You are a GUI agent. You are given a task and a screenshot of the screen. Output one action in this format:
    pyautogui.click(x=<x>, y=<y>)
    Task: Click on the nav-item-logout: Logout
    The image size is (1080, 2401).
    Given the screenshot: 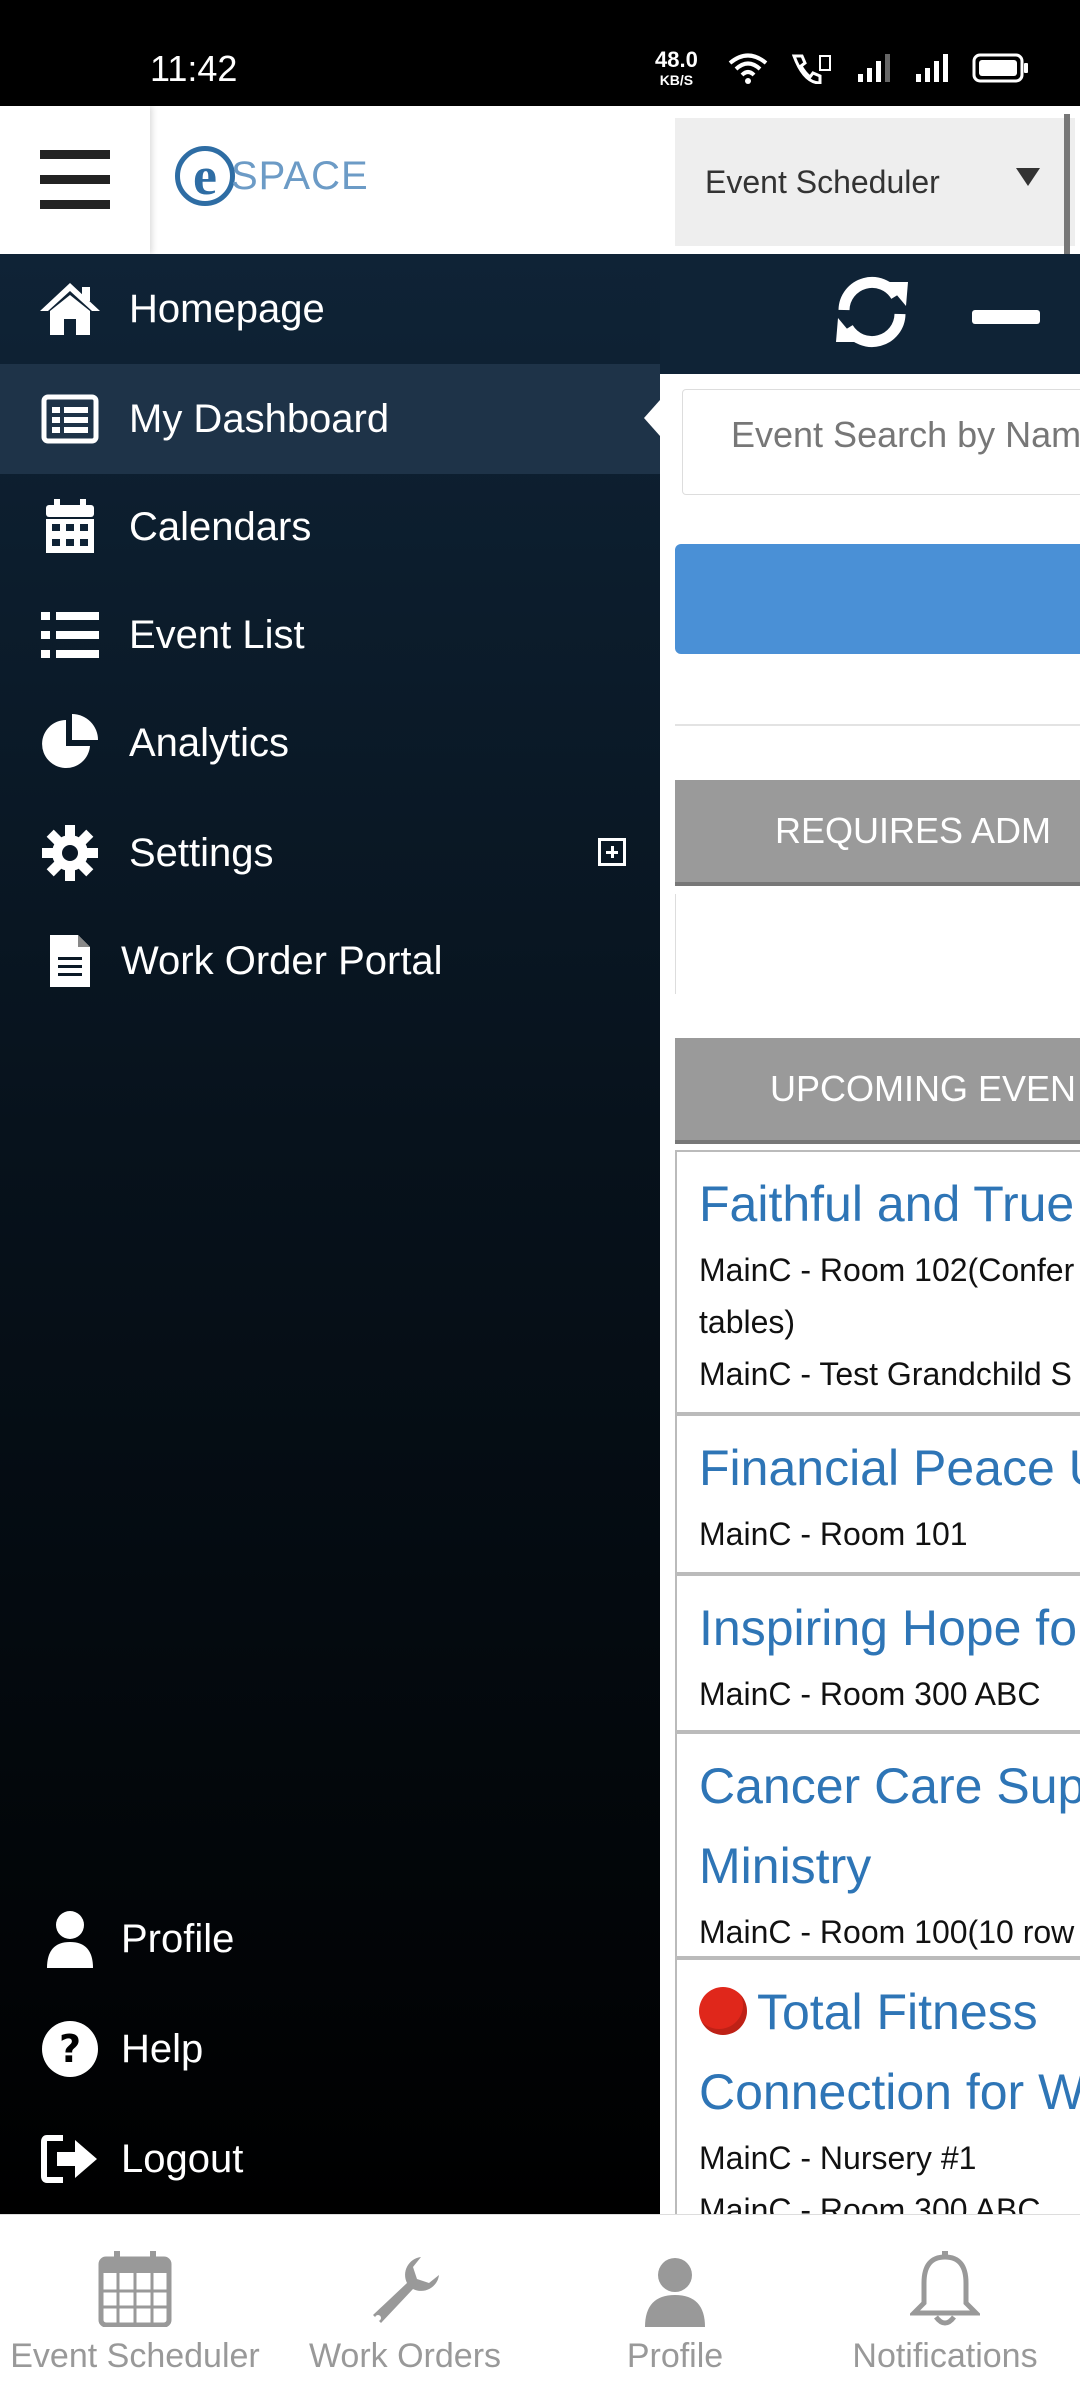 What is the action you would take?
    pyautogui.click(x=330, y=2159)
    